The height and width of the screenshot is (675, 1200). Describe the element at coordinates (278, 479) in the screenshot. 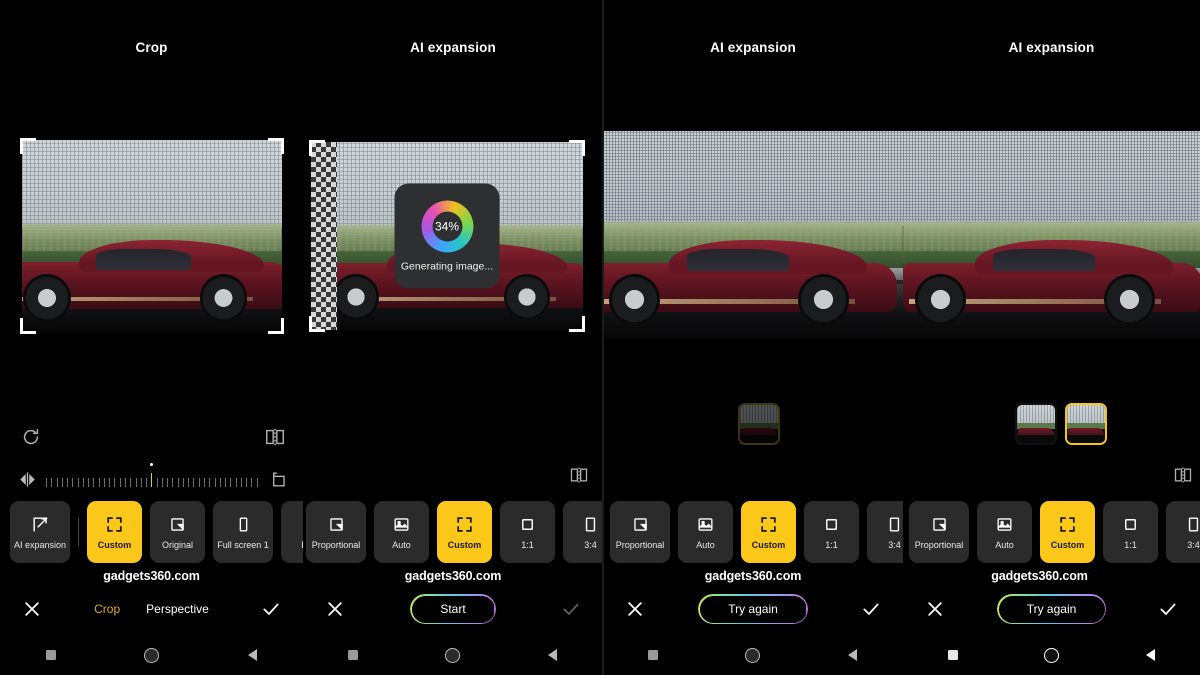

I see `crop-expand-icon` at that location.